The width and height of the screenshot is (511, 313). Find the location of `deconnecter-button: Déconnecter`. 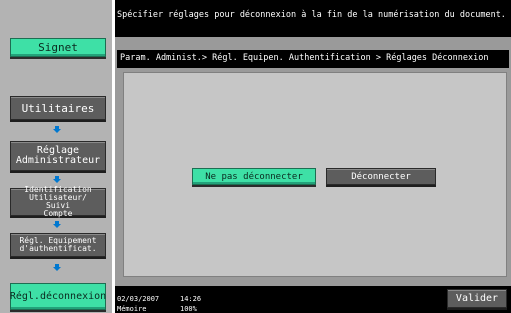

deconnecter-button: Déconnecter is located at coordinates (381, 176).